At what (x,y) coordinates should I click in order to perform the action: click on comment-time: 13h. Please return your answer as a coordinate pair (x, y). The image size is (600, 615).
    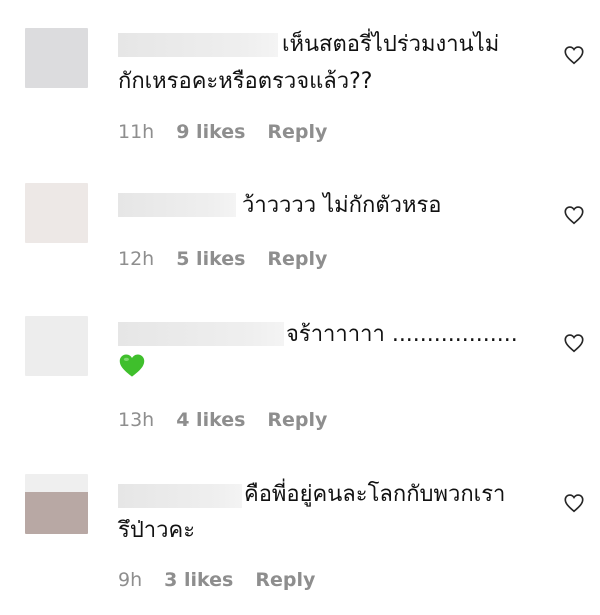
    Looking at the image, I should click on (136, 420).